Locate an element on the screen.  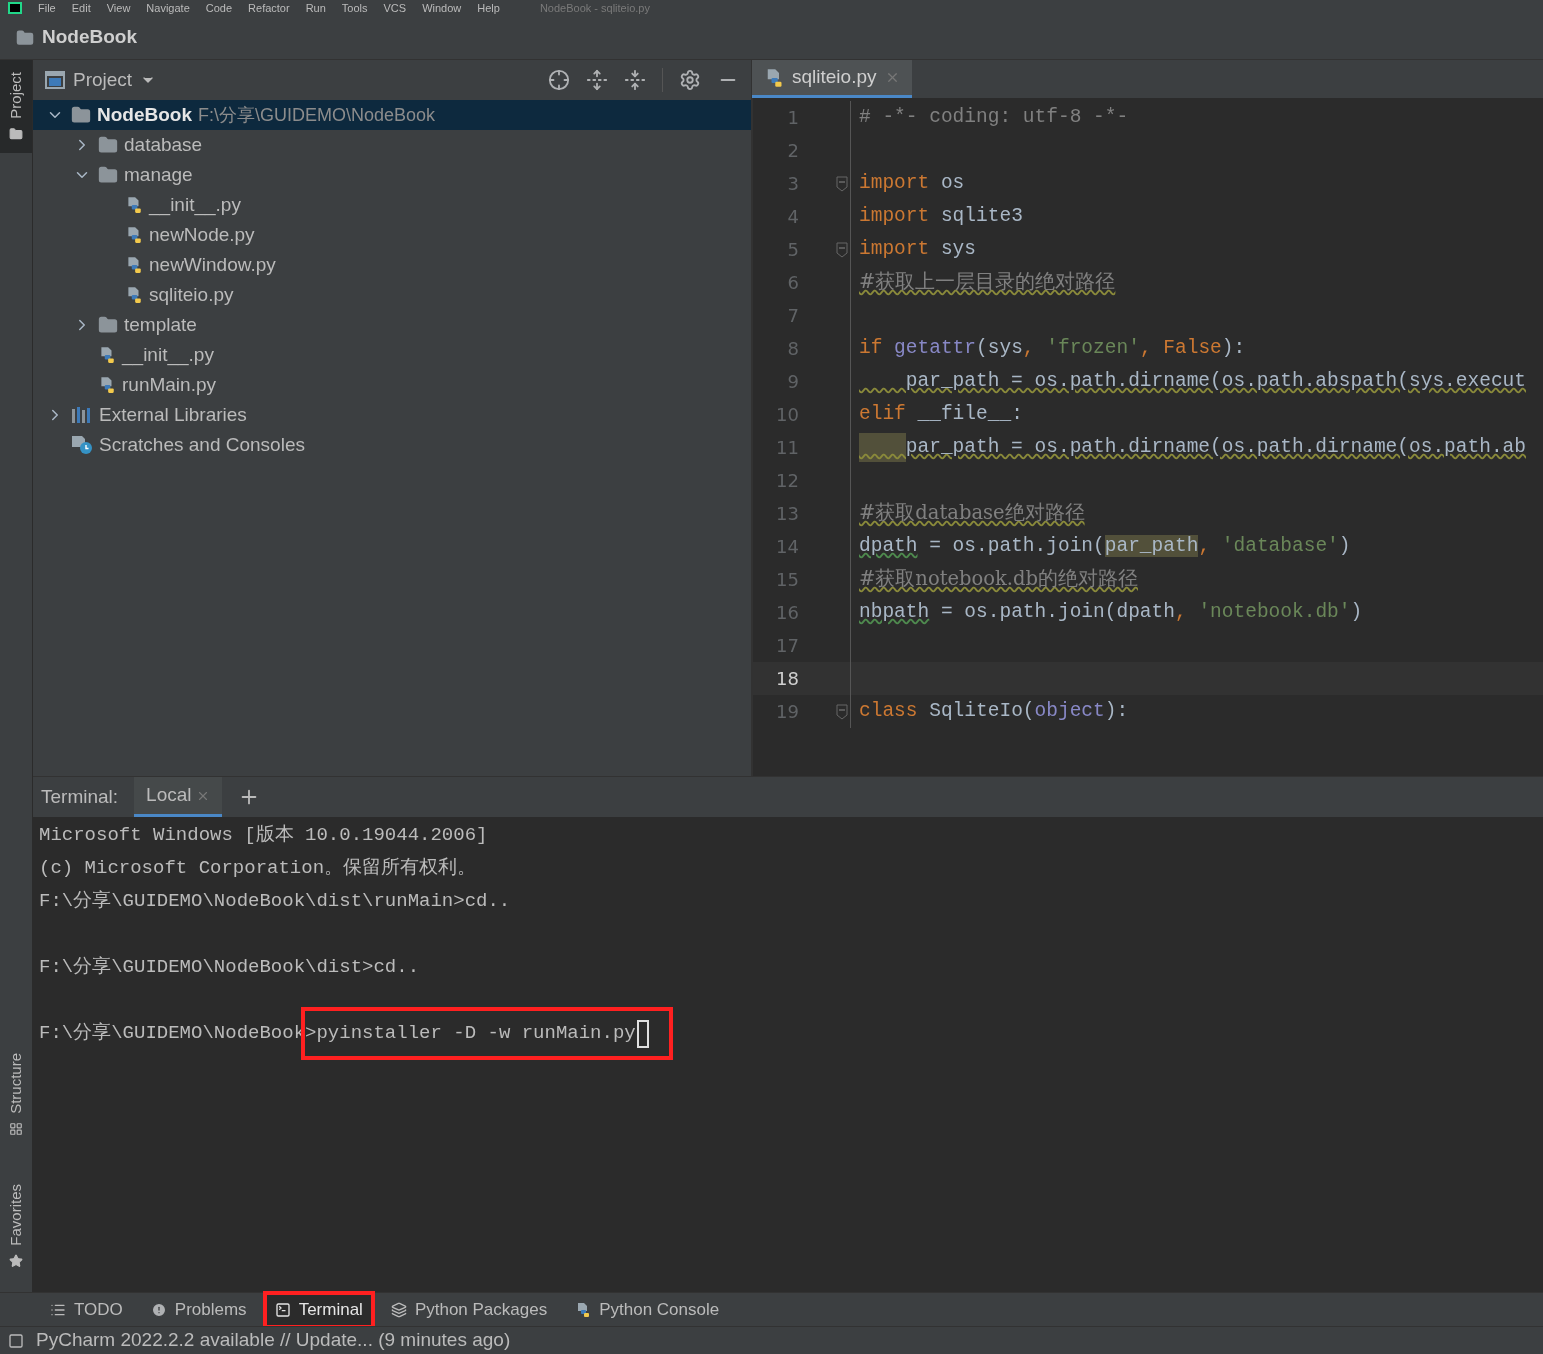
menu-item: Edit is located at coordinates (81, 8).